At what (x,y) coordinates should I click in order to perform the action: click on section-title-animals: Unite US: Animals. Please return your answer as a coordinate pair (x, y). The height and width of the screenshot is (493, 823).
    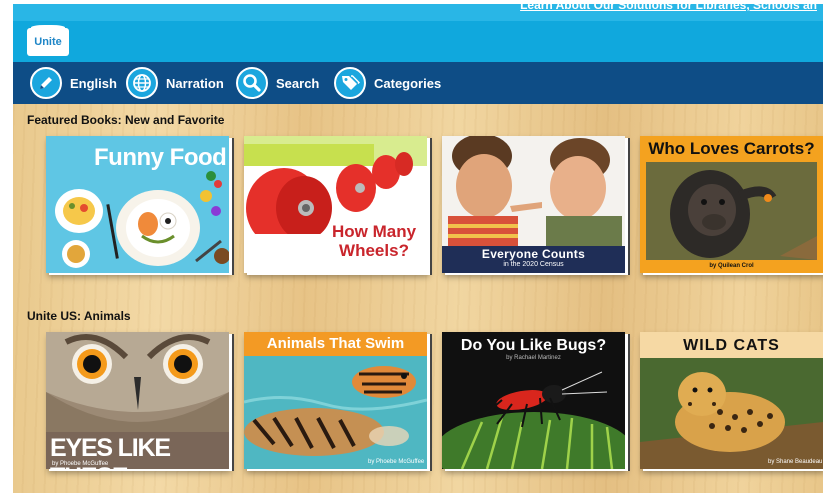
    Looking at the image, I should click on (79, 316).